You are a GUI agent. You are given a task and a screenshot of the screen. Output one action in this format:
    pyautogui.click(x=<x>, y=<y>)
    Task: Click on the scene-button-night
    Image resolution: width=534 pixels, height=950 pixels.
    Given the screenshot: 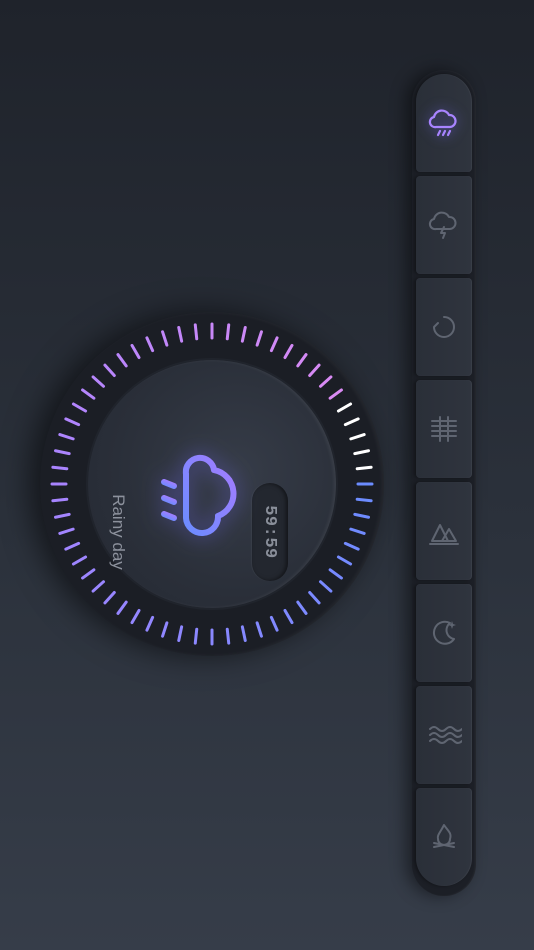 What is the action you would take?
    pyautogui.click(x=444, y=633)
    